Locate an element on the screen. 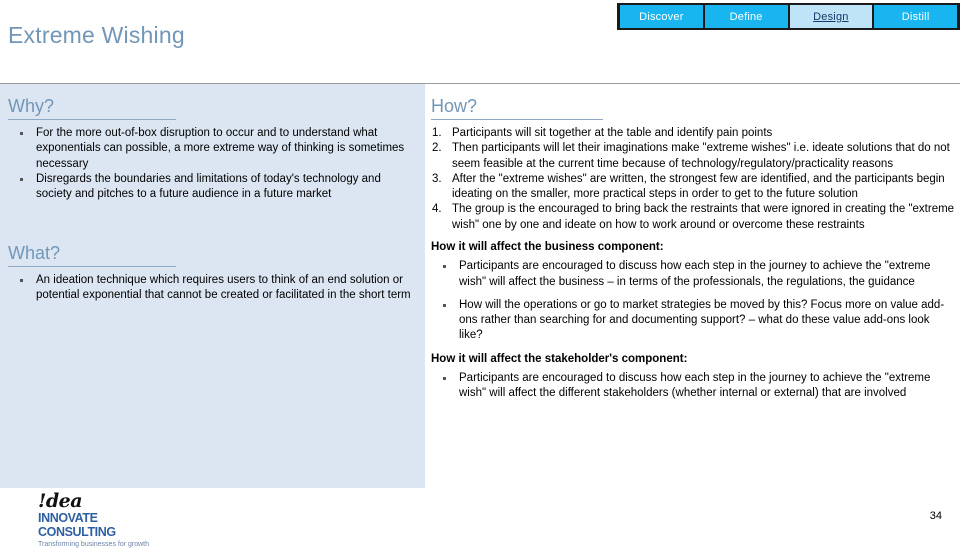 Image resolution: width=960 pixels, height=548 pixels. page-title: Extreme Wishing is located at coordinates (96, 35).